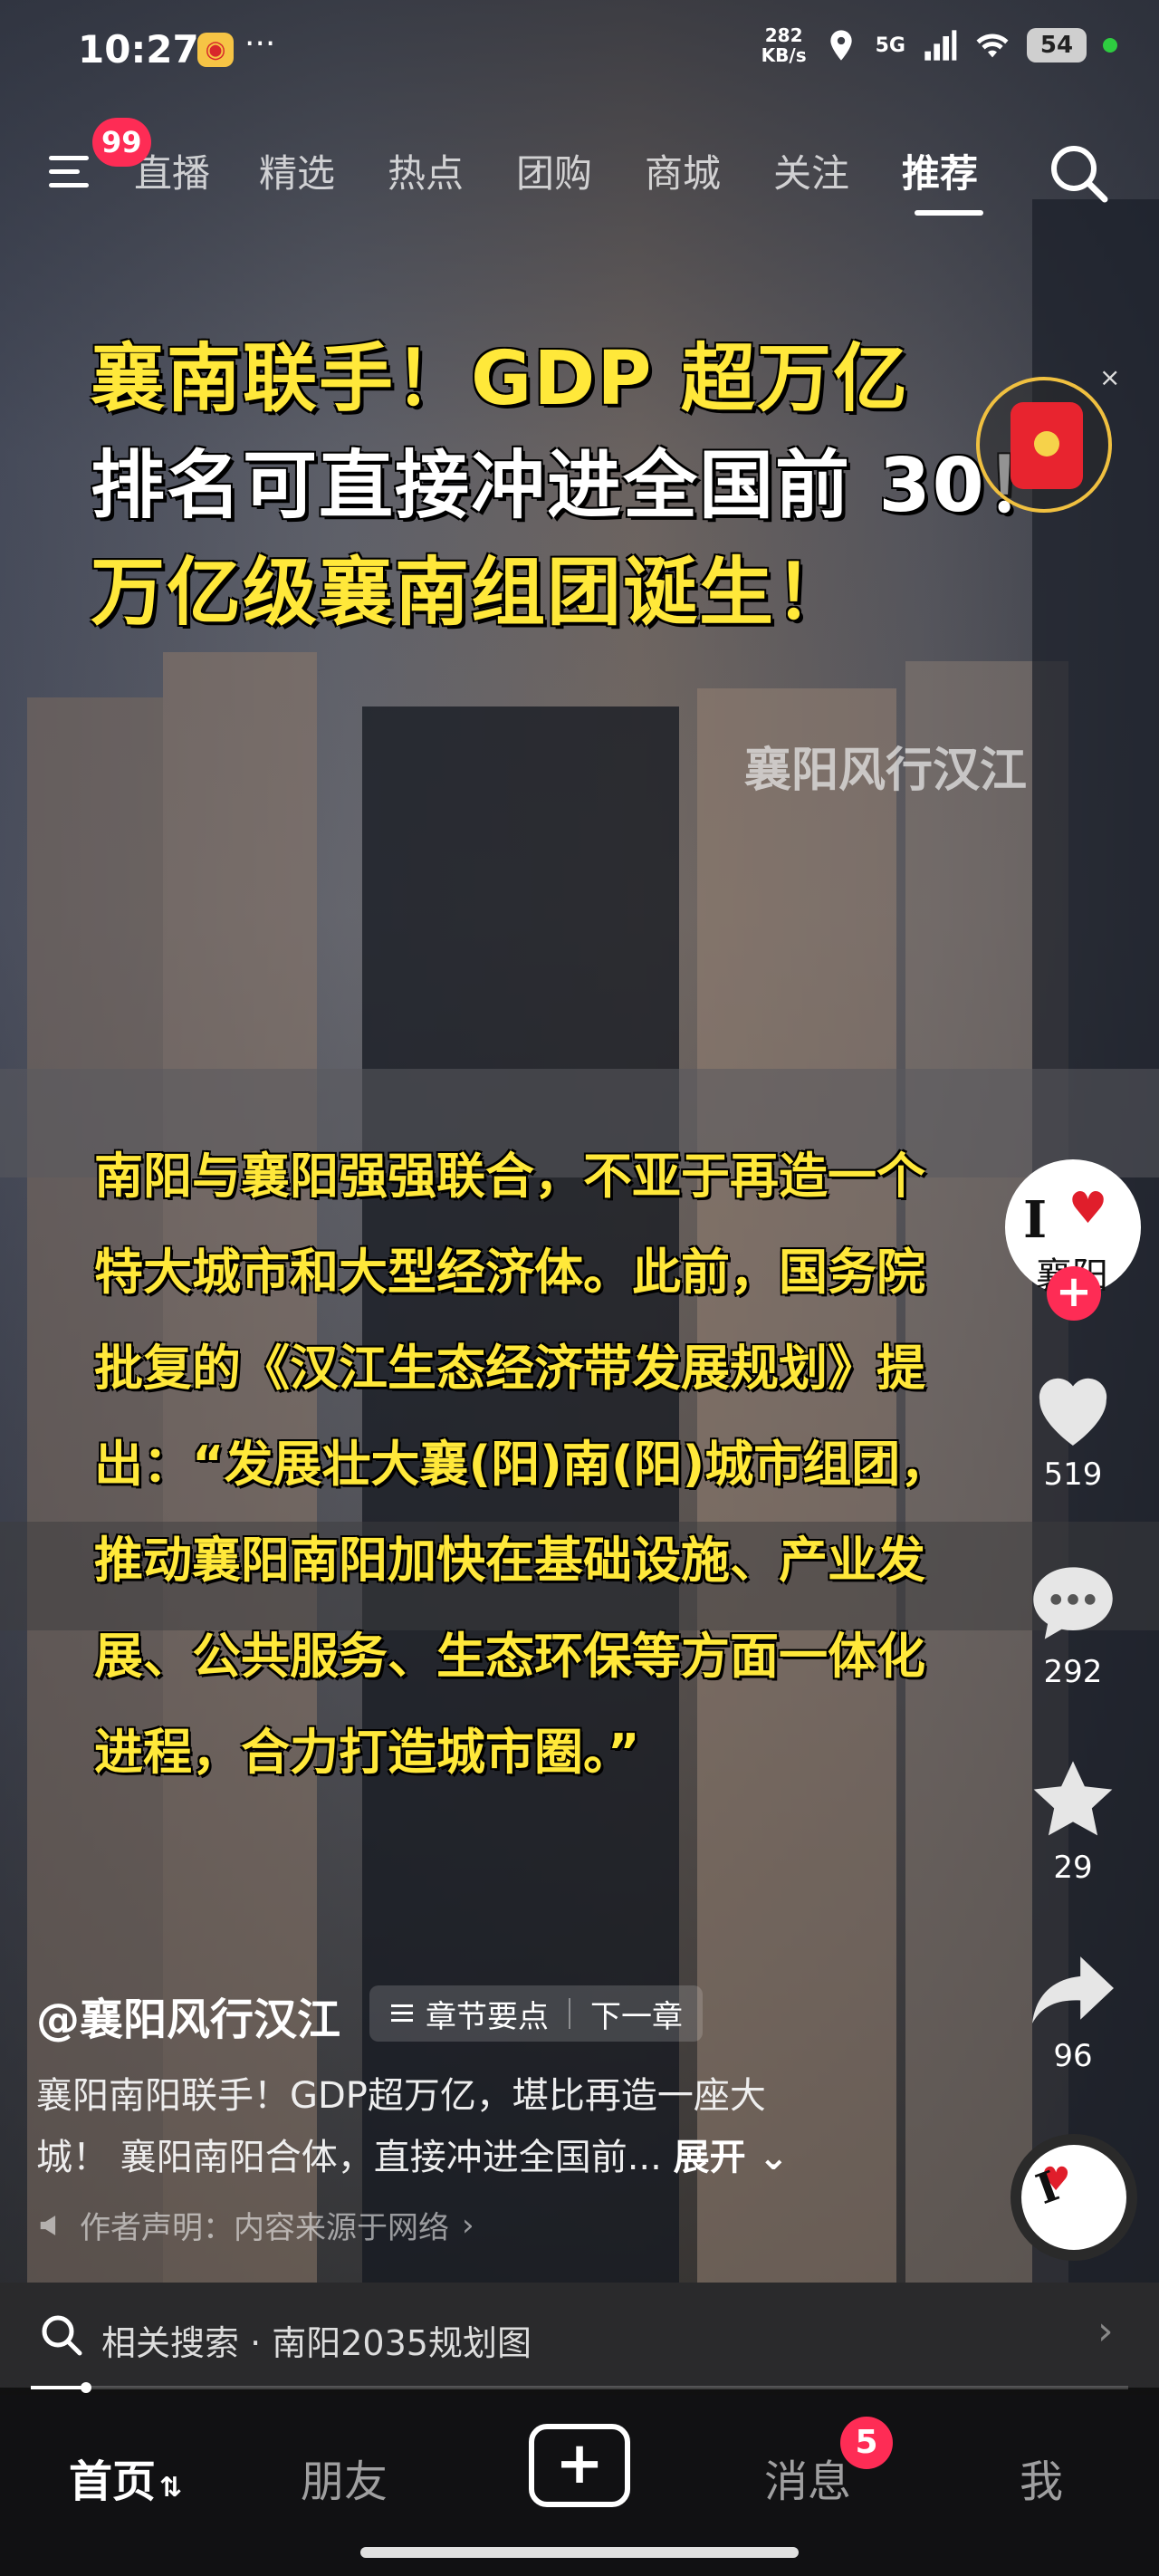  What do you see at coordinates (264, 2228) in the screenshot?
I see `declaration-text: 作者声明：内容来源于网络` at bounding box center [264, 2228].